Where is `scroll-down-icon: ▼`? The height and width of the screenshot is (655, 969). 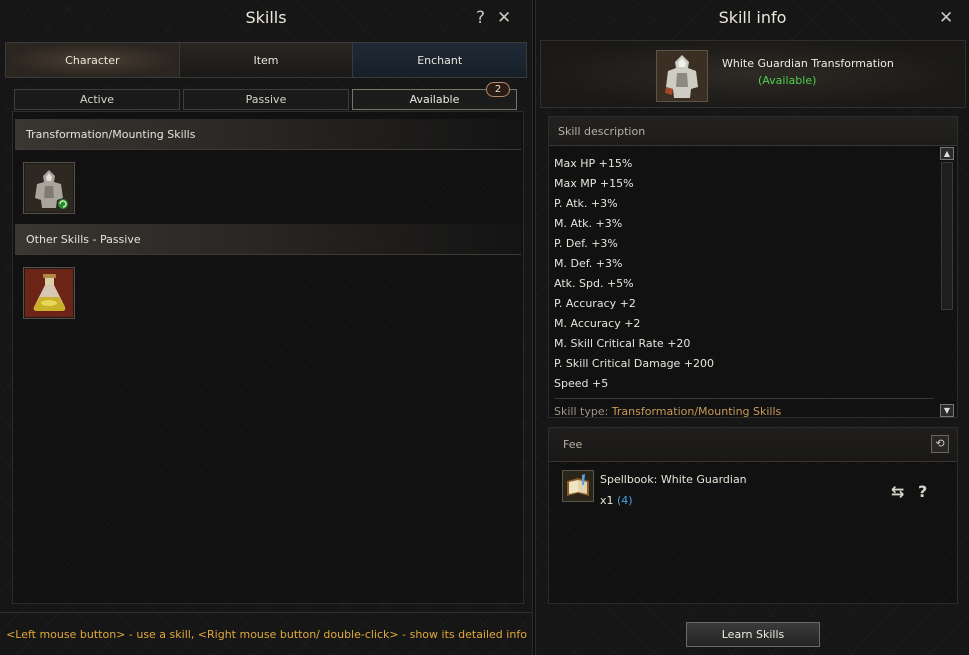
scroll-down-icon: ▼ is located at coordinates (947, 410).